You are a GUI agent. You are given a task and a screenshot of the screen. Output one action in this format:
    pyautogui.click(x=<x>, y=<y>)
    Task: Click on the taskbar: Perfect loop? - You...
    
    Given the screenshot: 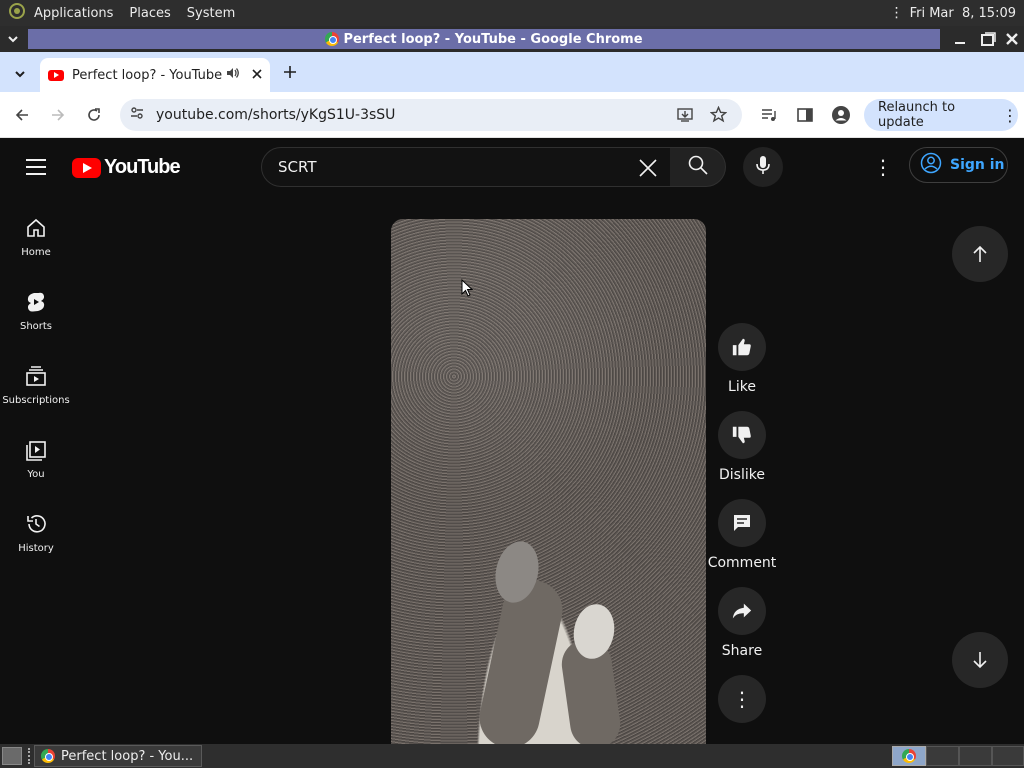 What is the action you would take?
    pyautogui.click(x=512, y=756)
    